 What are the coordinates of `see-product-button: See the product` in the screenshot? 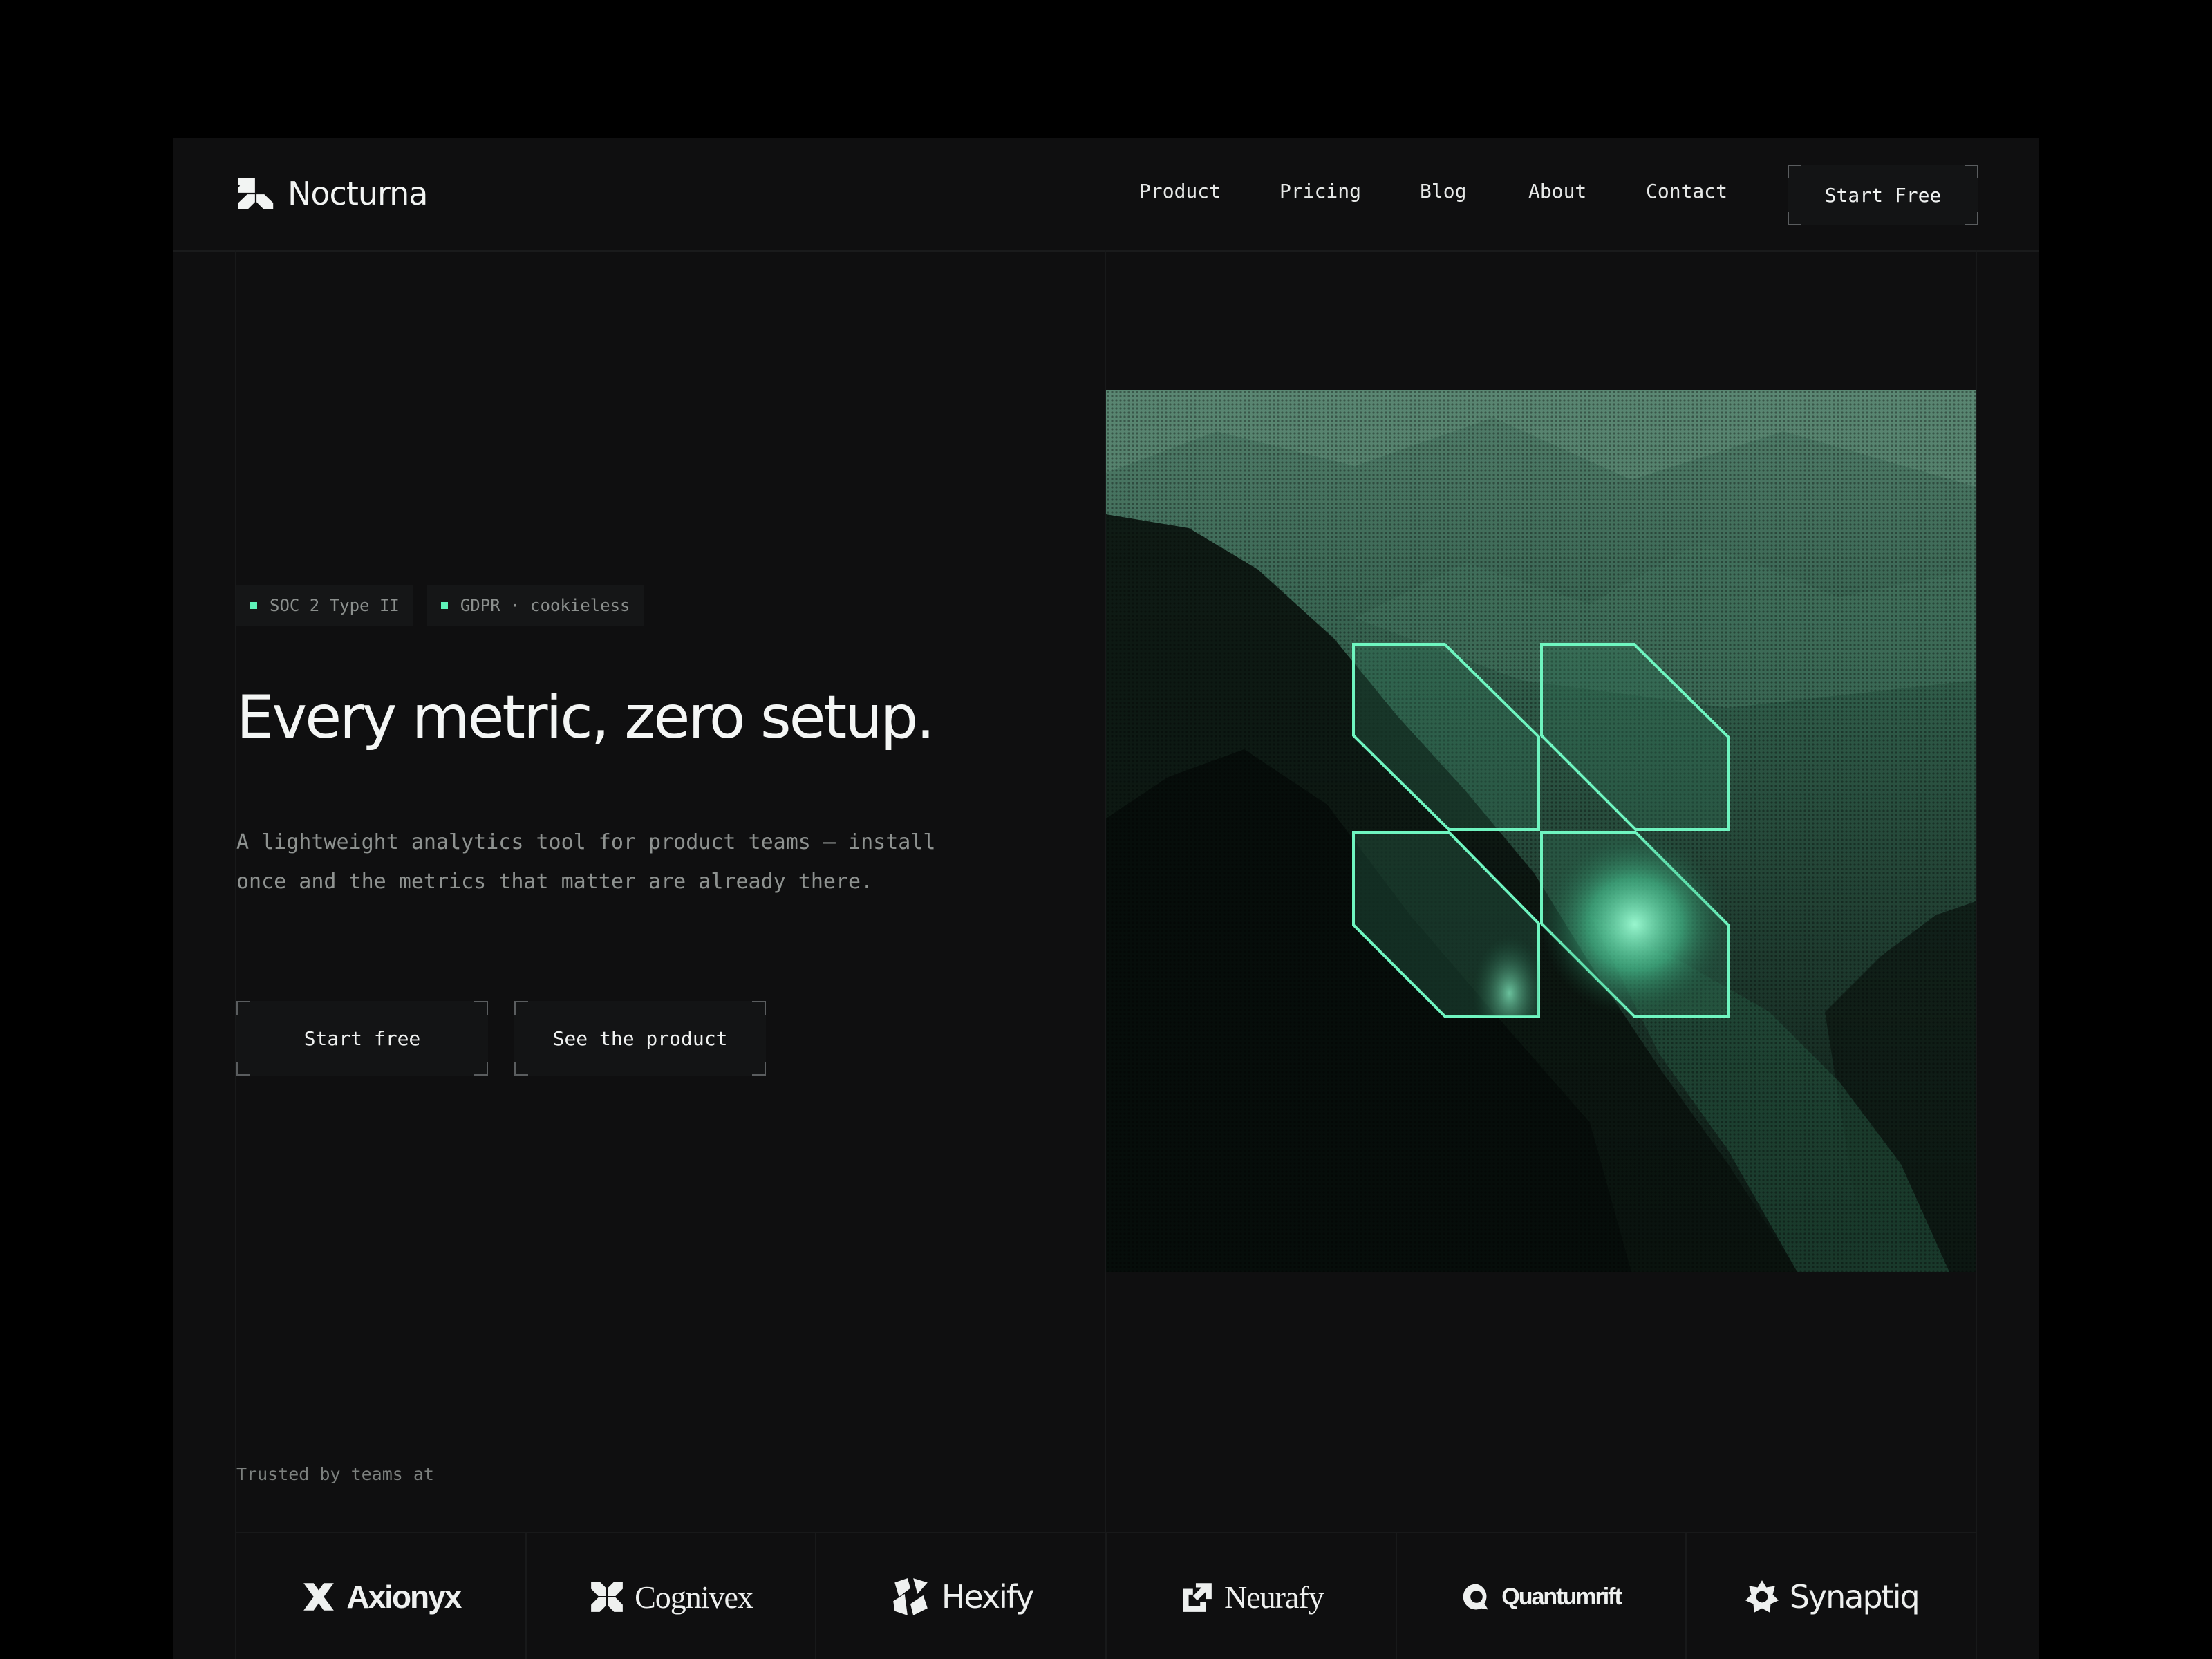 It's located at (640, 1038).